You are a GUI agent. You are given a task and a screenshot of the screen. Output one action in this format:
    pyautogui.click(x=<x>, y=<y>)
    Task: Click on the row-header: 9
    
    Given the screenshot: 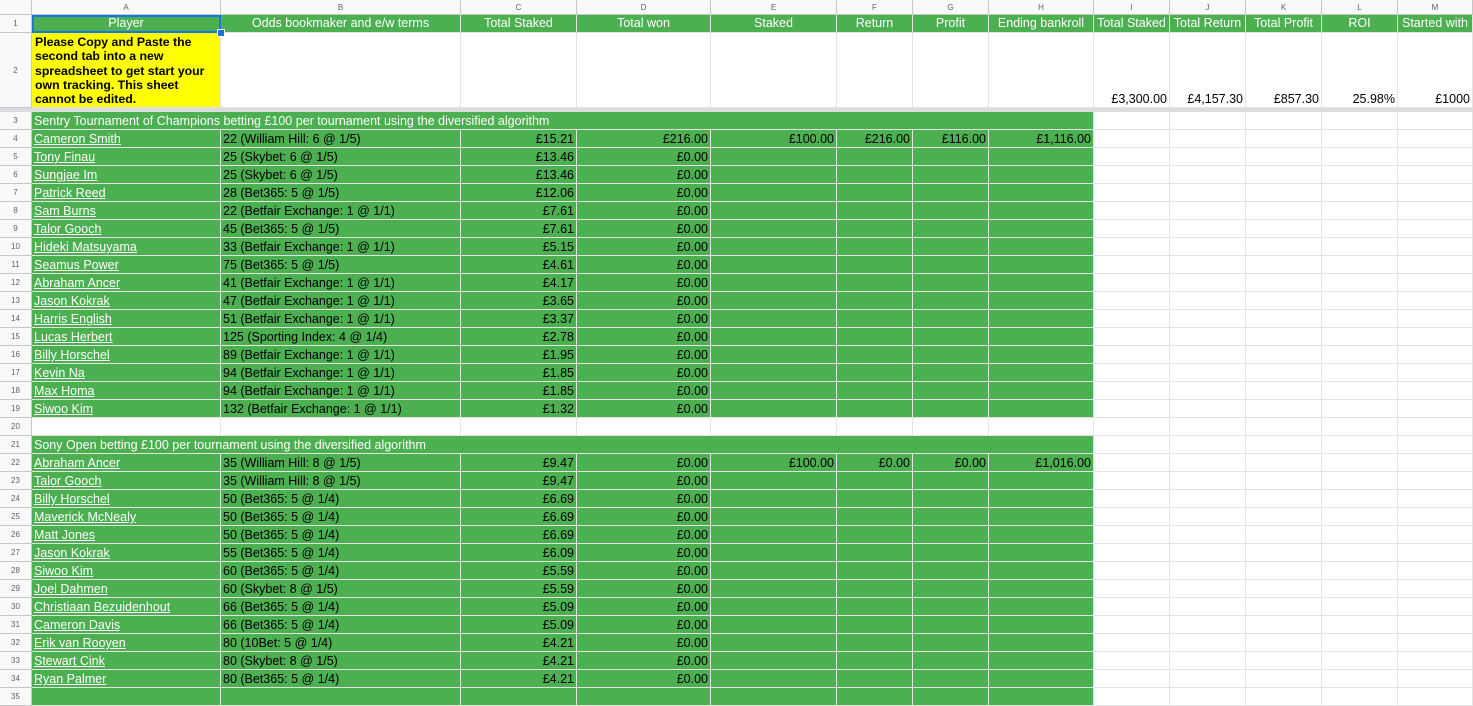 What is the action you would take?
    pyautogui.click(x=16, y=229)
    